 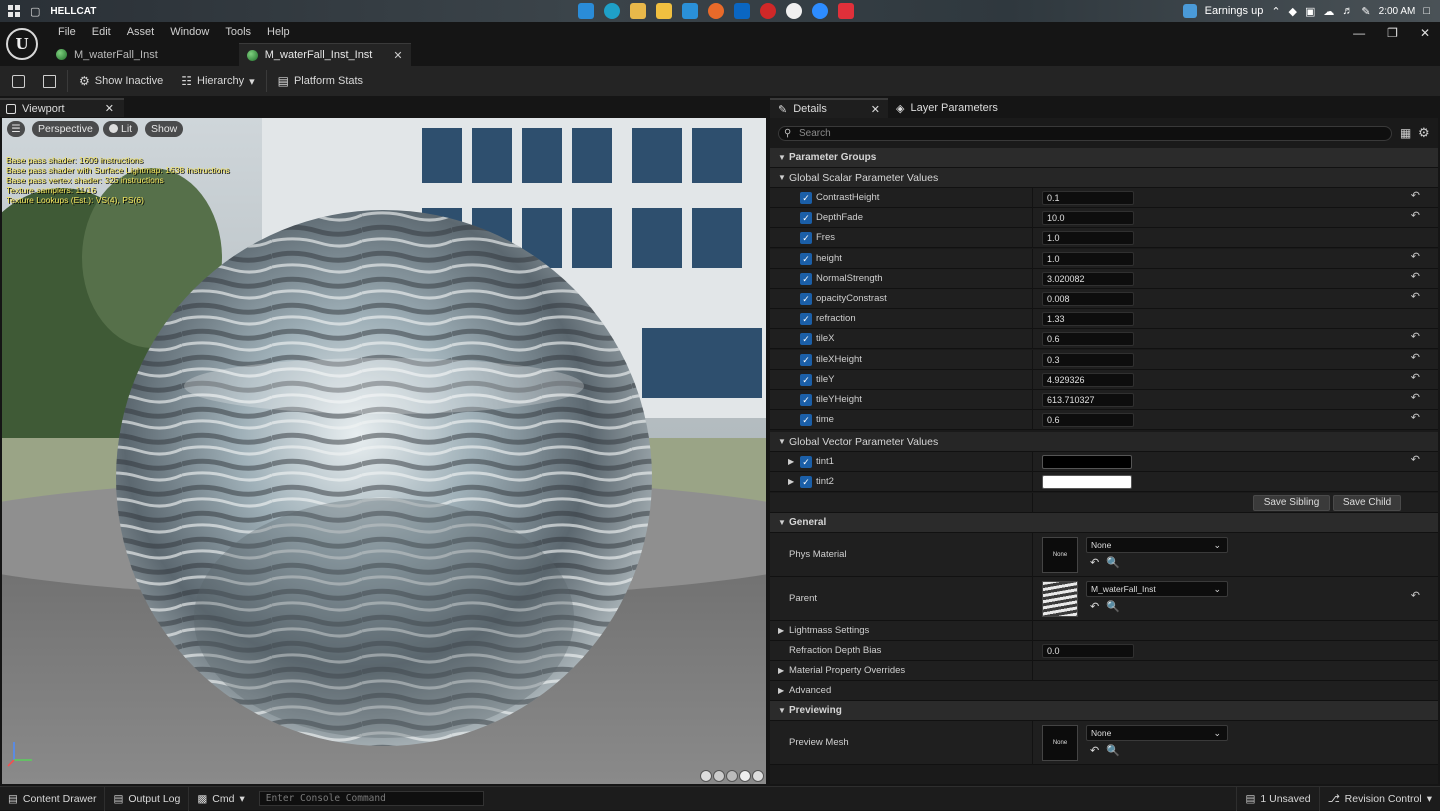 What do you see at coordinates (1088, 359) in the screenshot?
I see `param-value-field: 0.3` at bounding box center [1088, 359].